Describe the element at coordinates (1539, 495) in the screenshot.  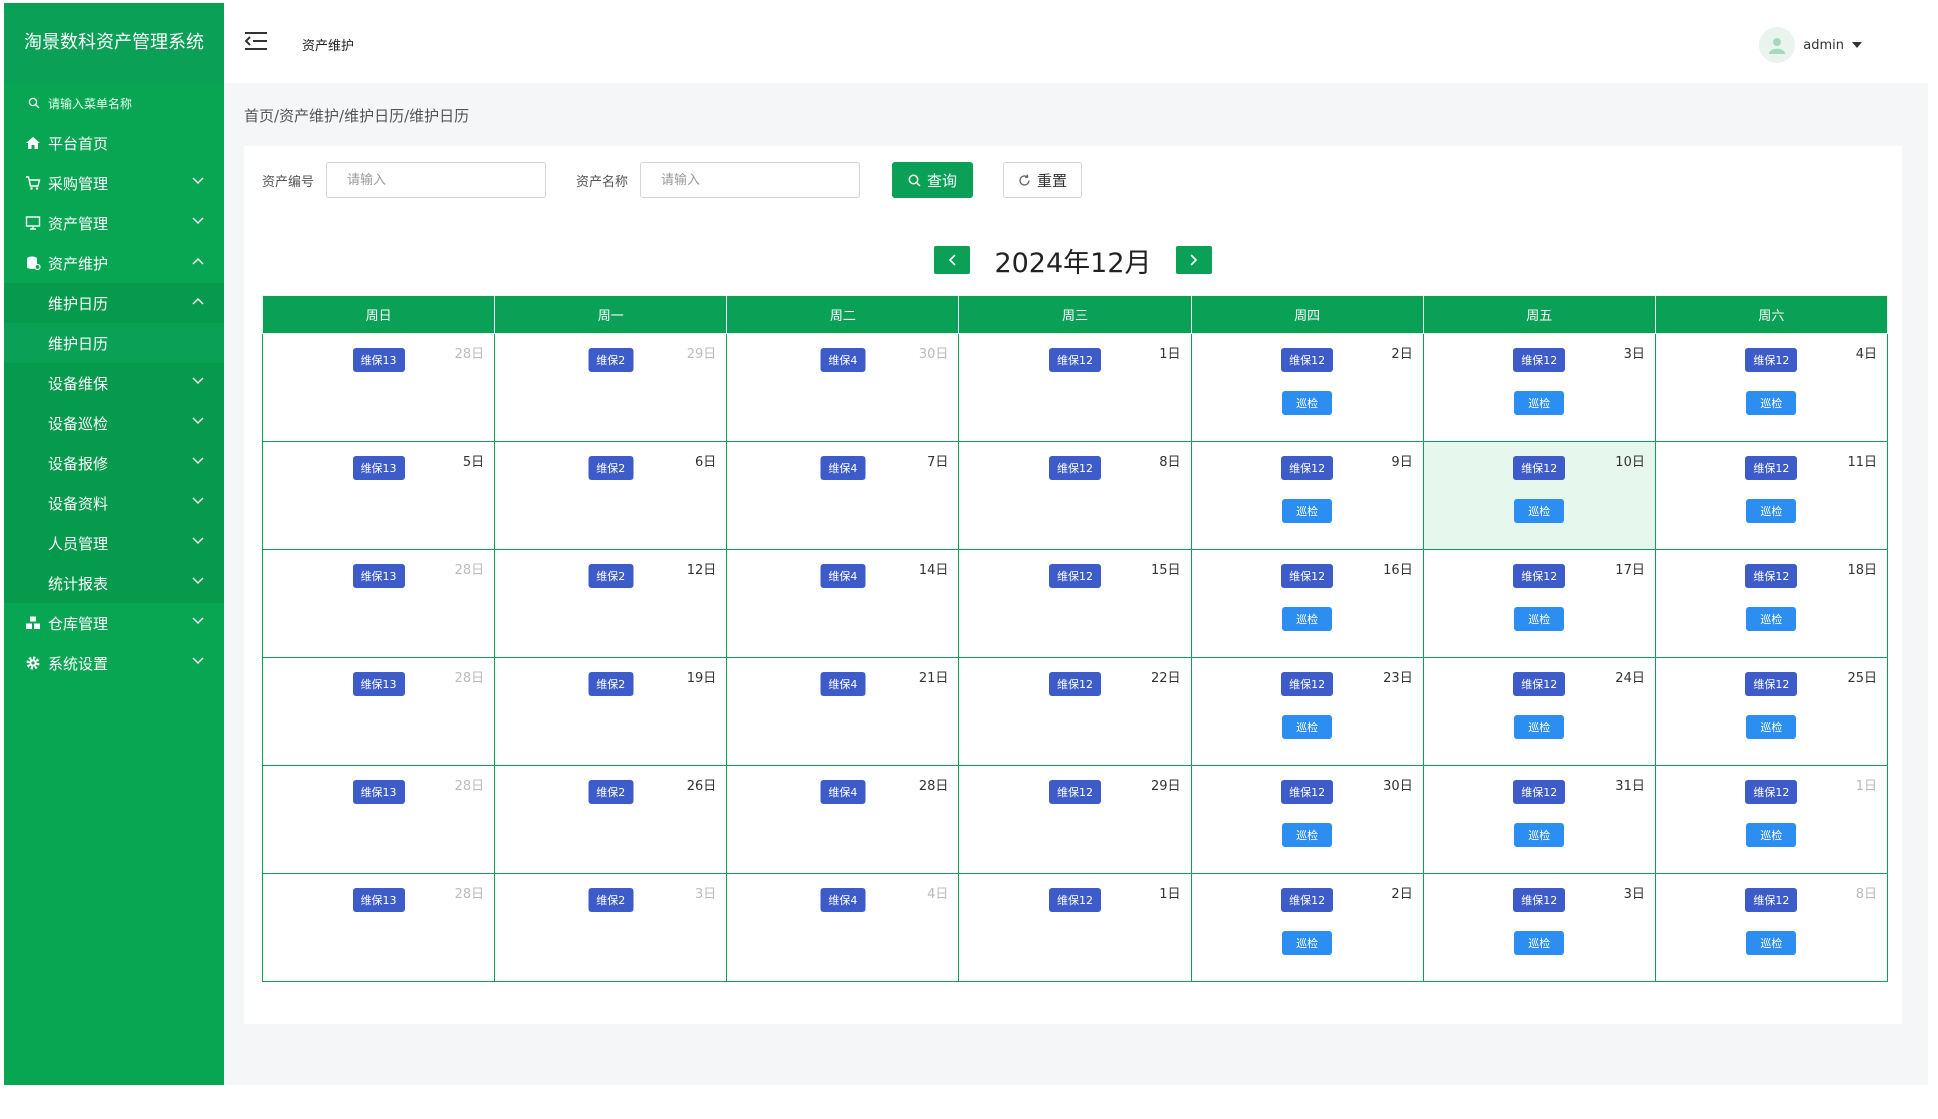
I see `calendar-day-today: 10日 维保12 巡检` at that location.